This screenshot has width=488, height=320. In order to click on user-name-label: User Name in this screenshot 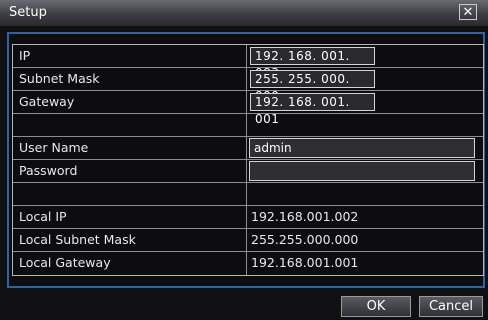, I will do `click(130, 148)`.